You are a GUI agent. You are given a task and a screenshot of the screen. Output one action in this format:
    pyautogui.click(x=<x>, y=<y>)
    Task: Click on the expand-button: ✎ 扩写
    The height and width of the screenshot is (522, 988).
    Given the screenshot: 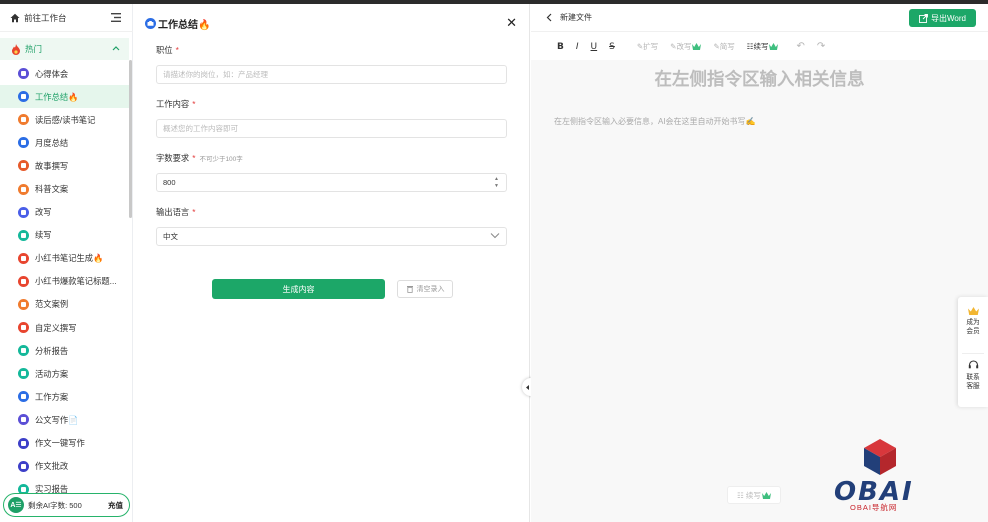 What is the action you would take?
    pyautogui.click(x=647, y=46)
    